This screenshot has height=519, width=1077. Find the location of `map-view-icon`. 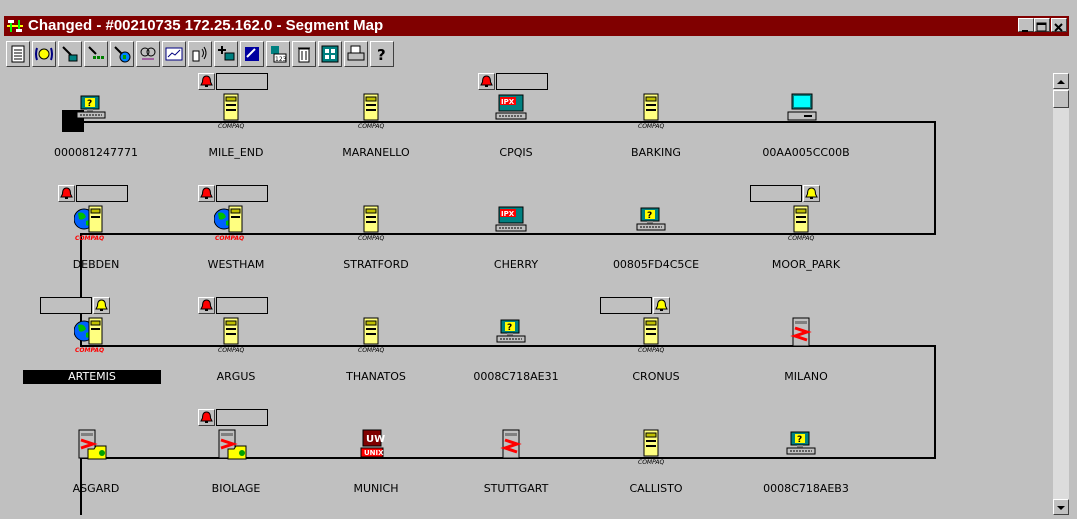

map-view-icon is located at coordinates (330, 54).